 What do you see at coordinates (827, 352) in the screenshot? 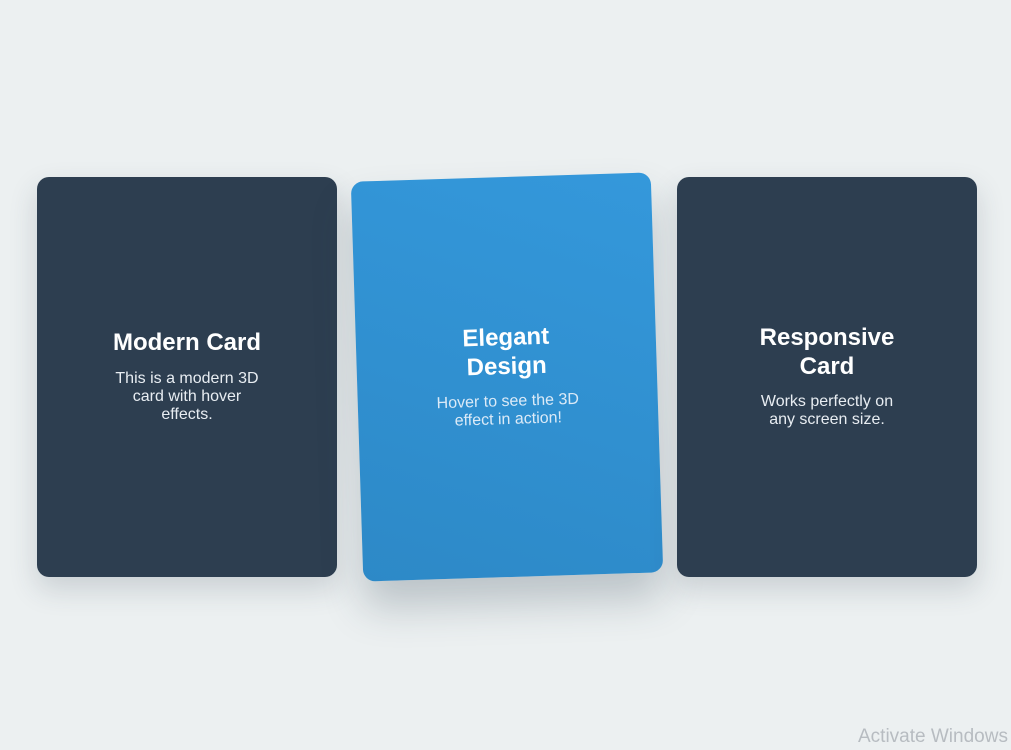
I see `card-title: Responsive Card` at bounding box center [827, 352].